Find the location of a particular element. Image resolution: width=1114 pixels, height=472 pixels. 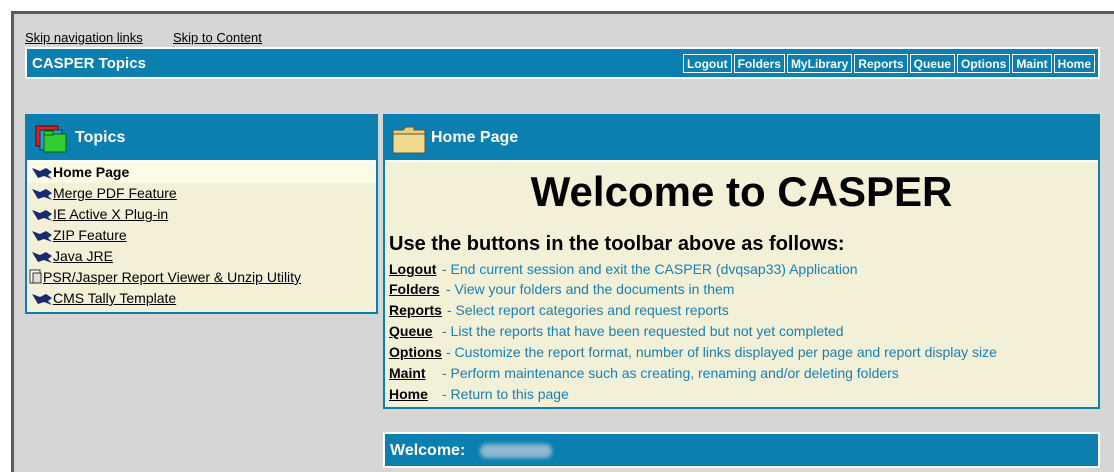

topic-link: ZIP Feature is located at coordinates (90, 235).